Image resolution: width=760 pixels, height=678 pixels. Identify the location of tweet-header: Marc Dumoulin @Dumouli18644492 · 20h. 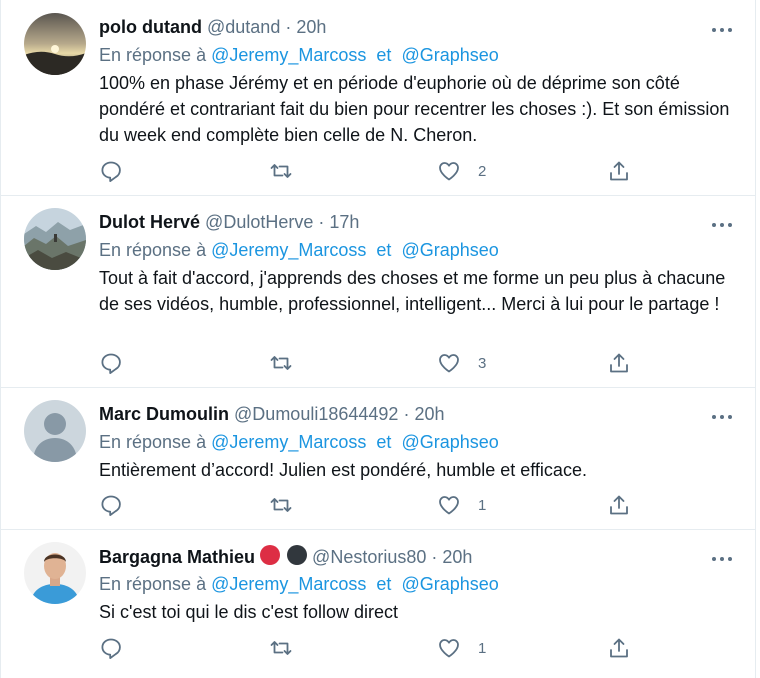
(272, 414).